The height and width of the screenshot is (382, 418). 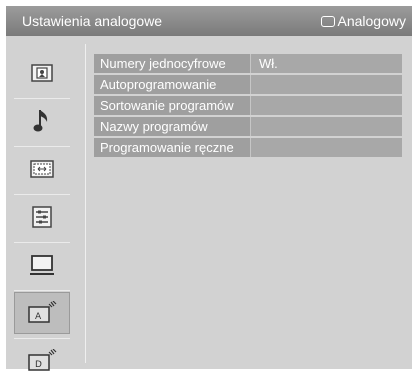 I want to click on analog-setup-icon: A, so click(x=42, y=312).